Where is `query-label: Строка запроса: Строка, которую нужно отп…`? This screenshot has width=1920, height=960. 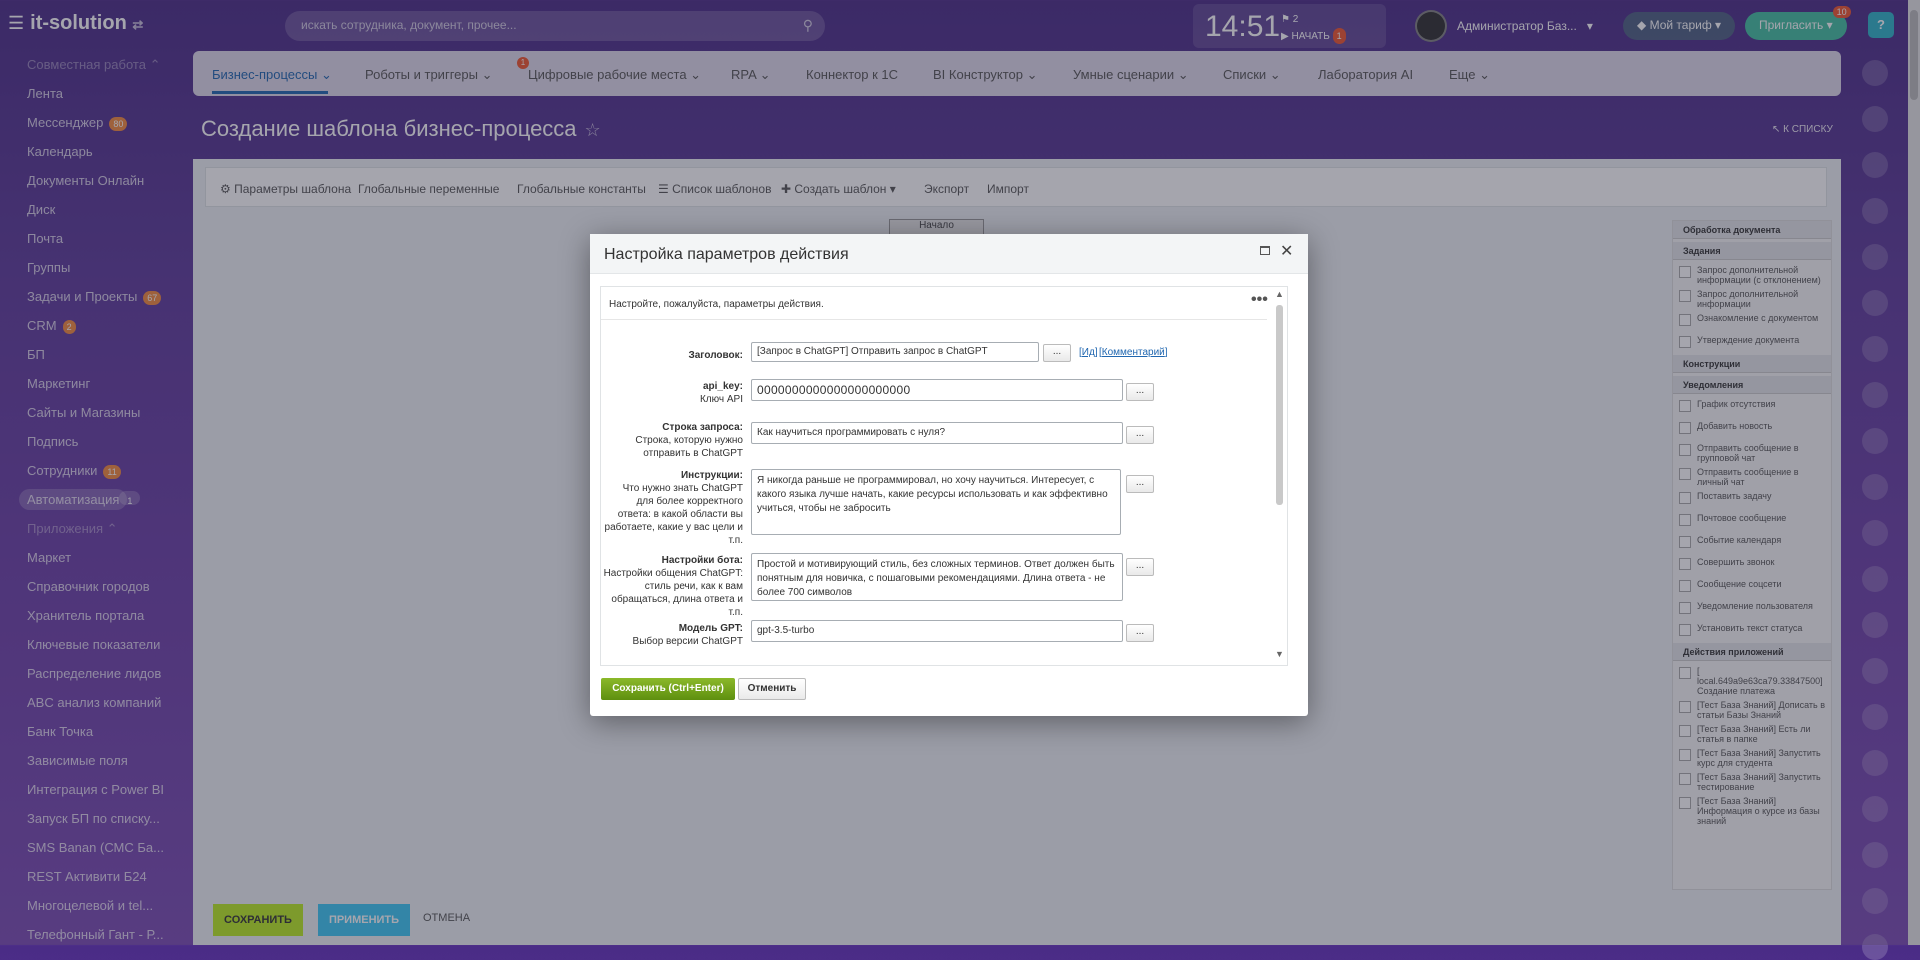 query-label: Строка запроса: Строка, которую нужно отп… is located at coordinates (689, 440).